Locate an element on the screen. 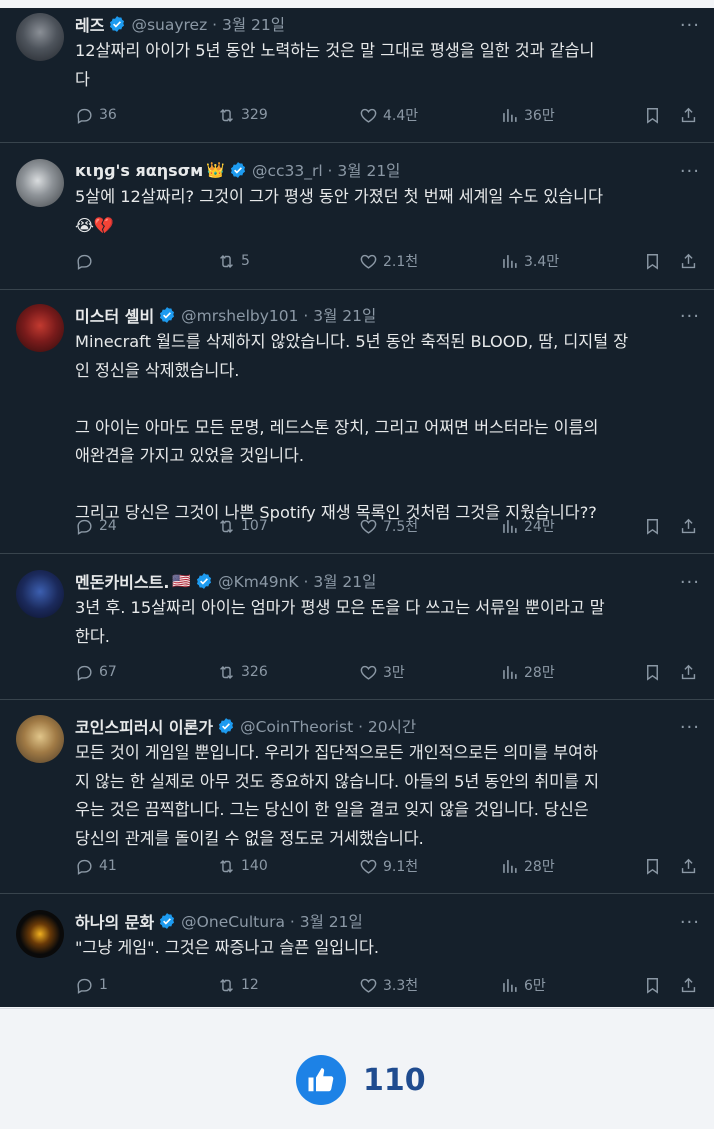 The image size is (714, 1129). like-button: 2.1천 is located at coordinates (388, 261).